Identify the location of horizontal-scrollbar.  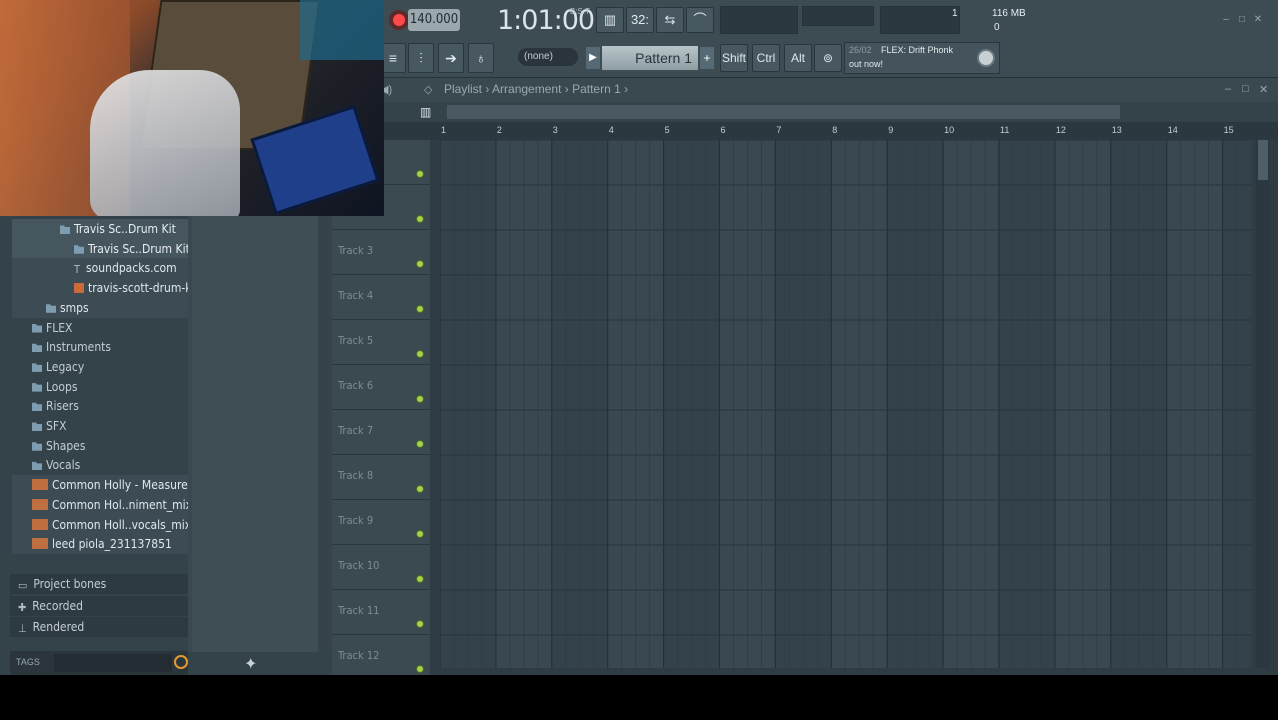
(783, 112).